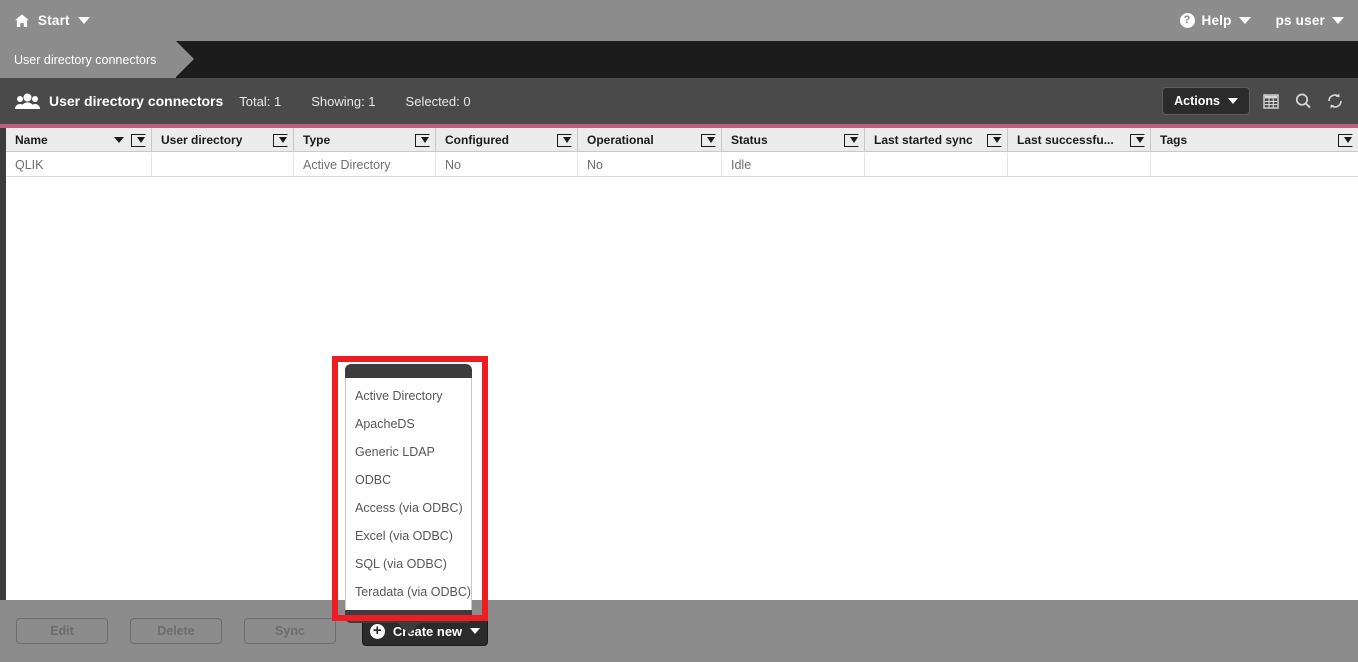 The width and height of the screenshot is (1358, 662). Describe the element at coordinates (679, 20) in the screenshot. I see `top-navigation-bar: Start ? Help ps user` at that location.